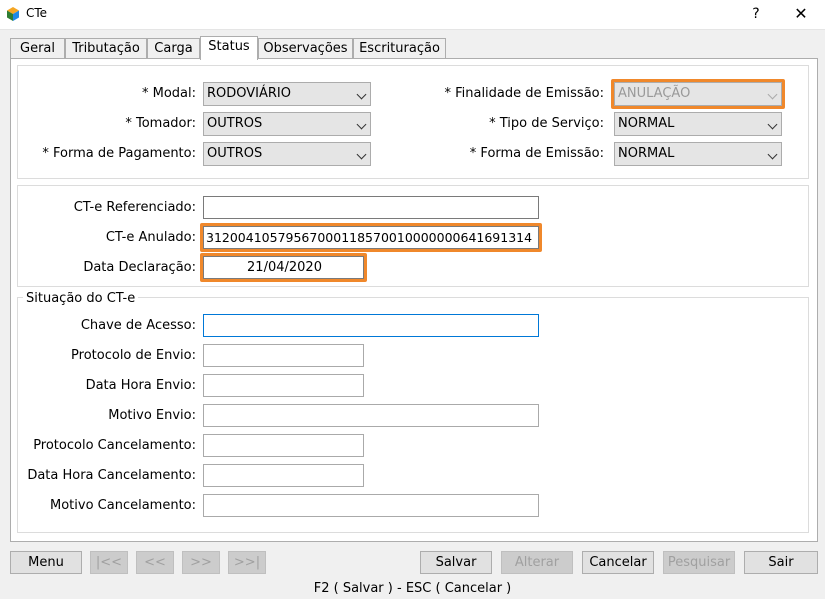 This screenshot has width=825, height=599. Describe the element at coordinates (150, 237) in the screenshot. I see `cte-anulado-label: CT-e Anulado:` at that location.